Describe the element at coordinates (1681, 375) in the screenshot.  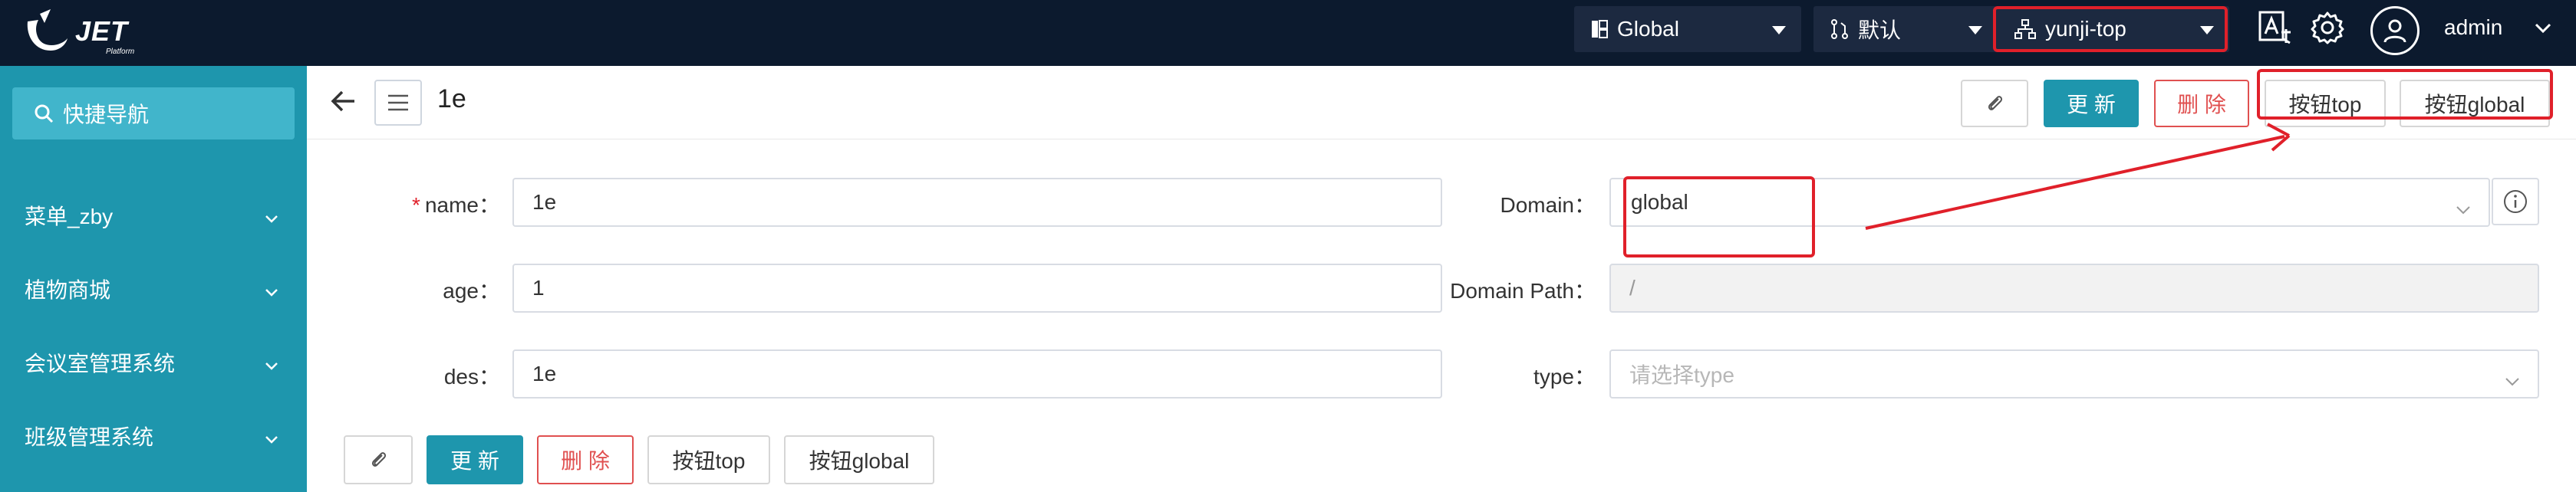
I see `type-select-placeholder: 请选择type` at that location.